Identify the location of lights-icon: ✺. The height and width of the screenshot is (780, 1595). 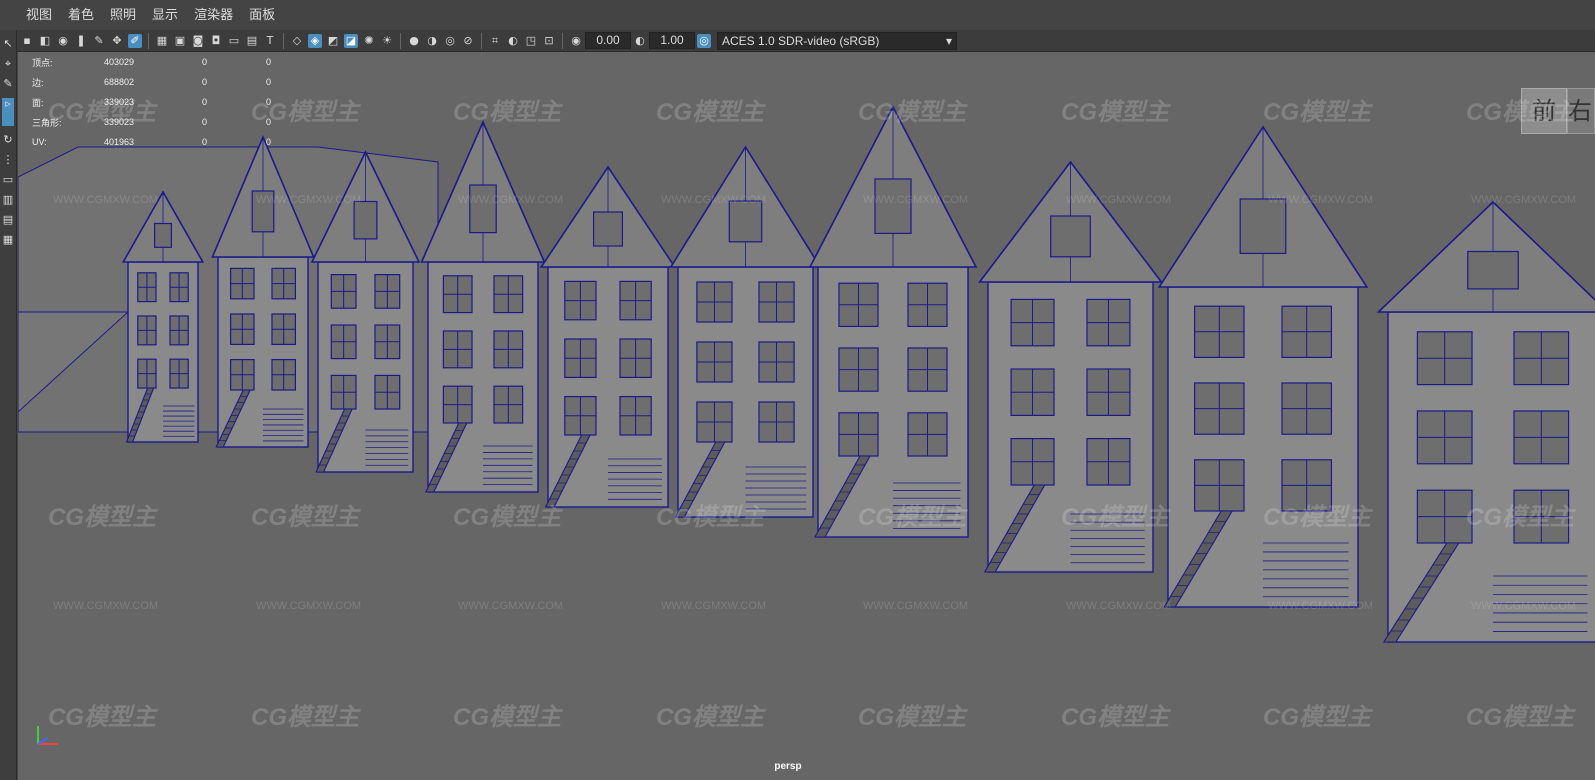
(369, 41).